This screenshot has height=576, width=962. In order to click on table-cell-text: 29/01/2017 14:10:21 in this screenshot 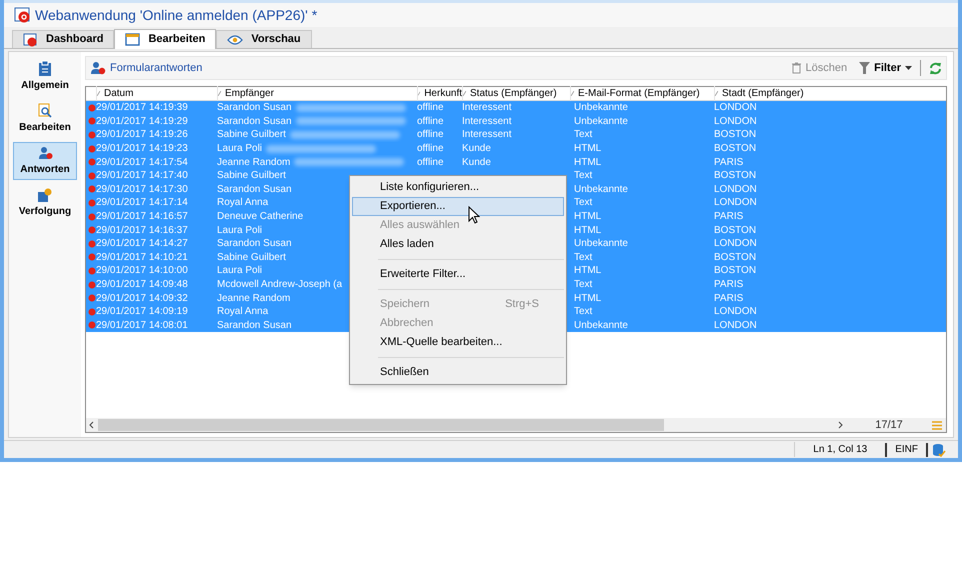, I will do `click(142, 257)`.